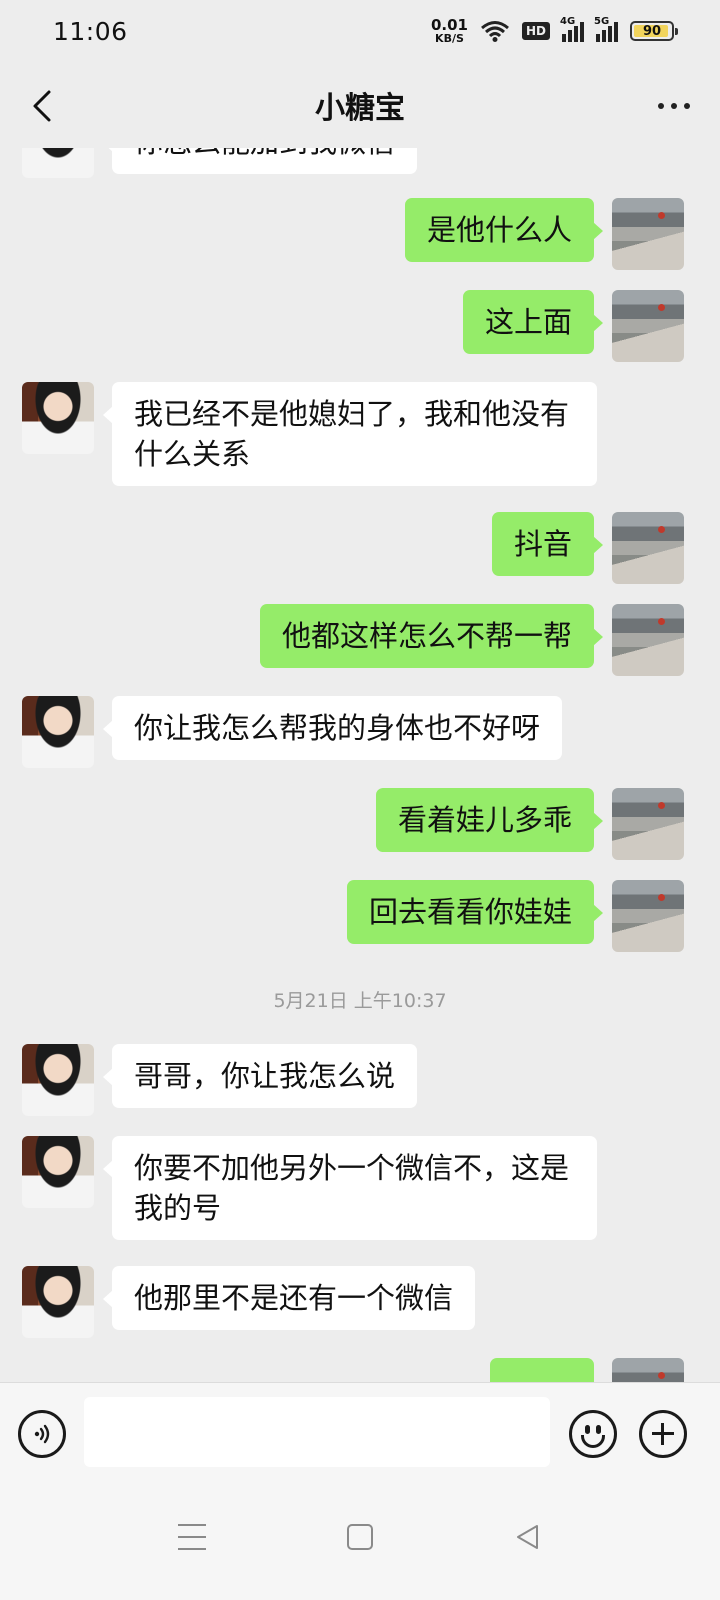  What do you see at coordinates (431, 636) in the screenshot?
I see `message-bubble-sent: 他都这样怎么不帮一帮` at bounding box center [431, 636].